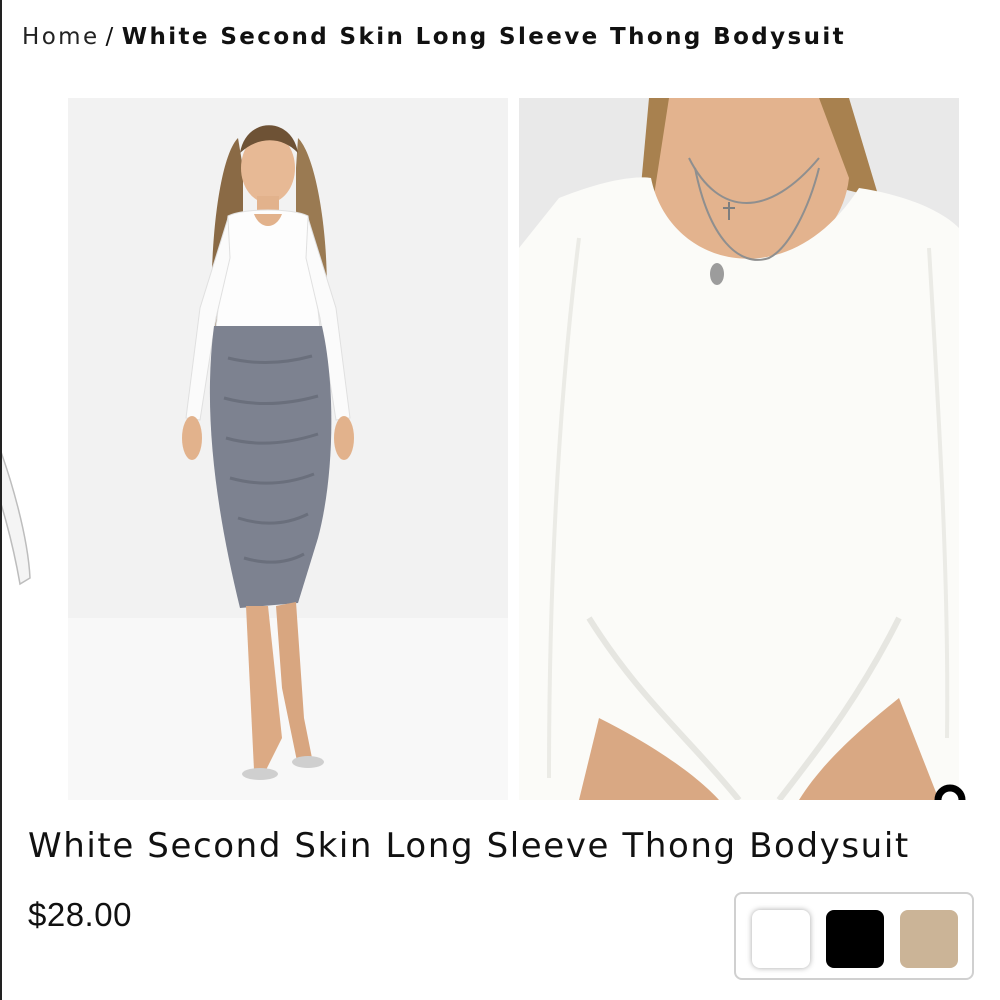 This screenshot has height=1000, width=1000. What do you see at coordinates (855, 939) in the screenshot?
I see `swatch-black` at bounding box center [855, 939].